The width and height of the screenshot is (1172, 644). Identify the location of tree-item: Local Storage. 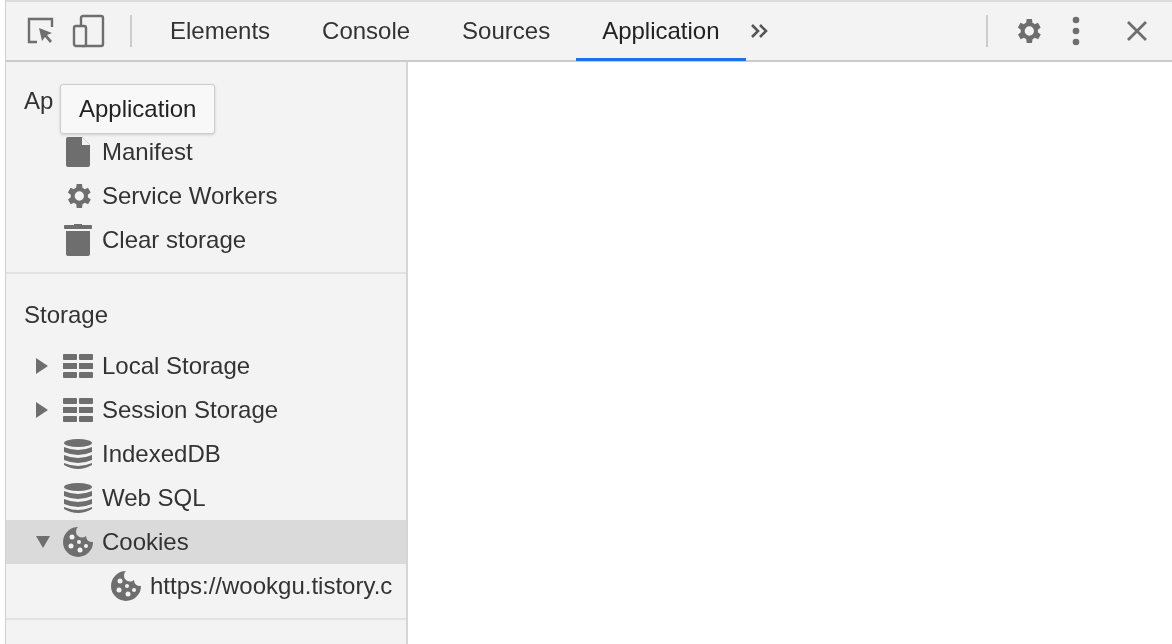
(206, 366).